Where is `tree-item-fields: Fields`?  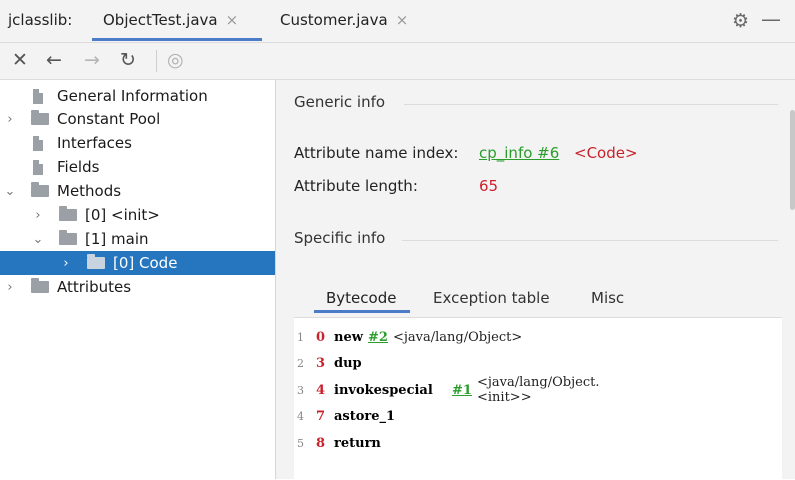 tree-item-fields: Fields is located at coordinates (137, 167).